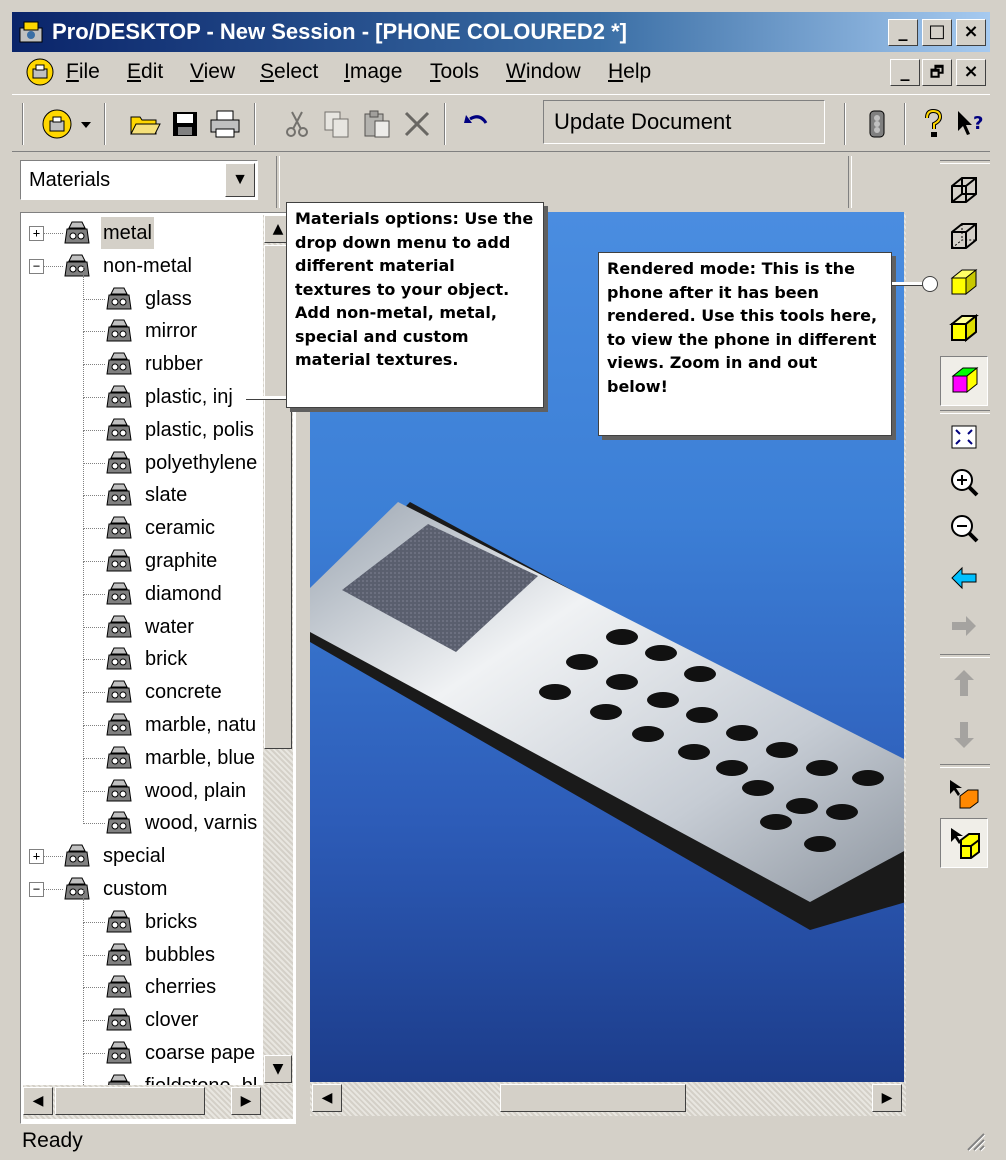 Image resolution: width=1006 pixels, height=1160 pixels. I want to click on close-button: ×, so click(971, 32).